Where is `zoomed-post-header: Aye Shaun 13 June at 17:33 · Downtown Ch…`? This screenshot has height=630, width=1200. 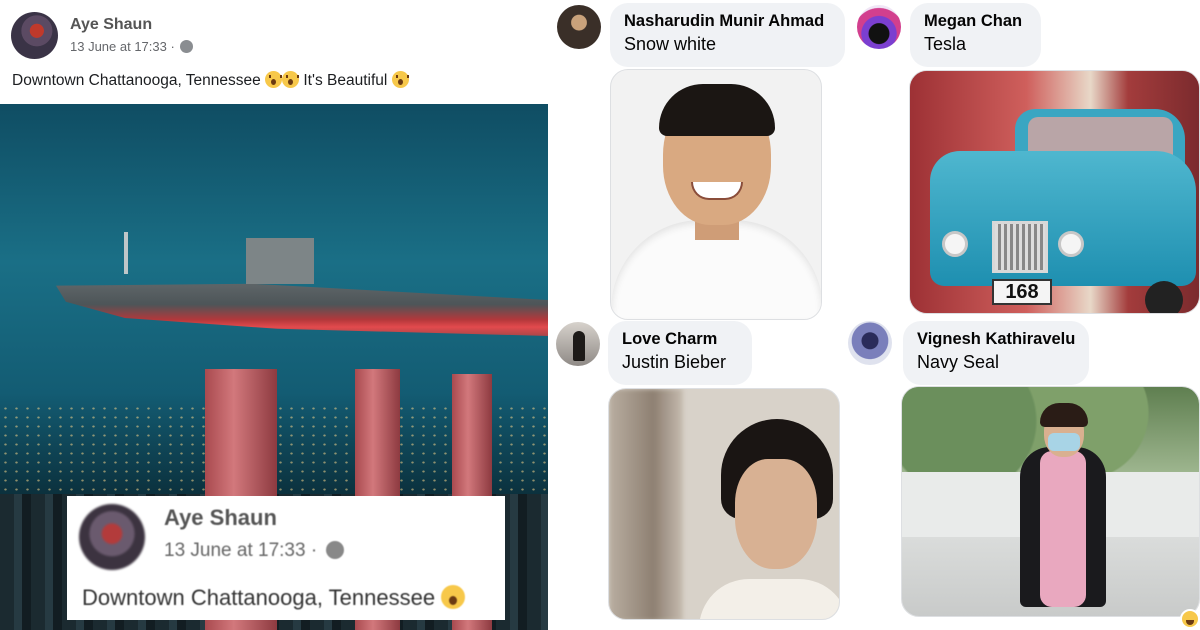
zoomed-post-header: Aye Shaun 13 June at 17:33 · Downtown Ch… is located at coordinates (286, 558).